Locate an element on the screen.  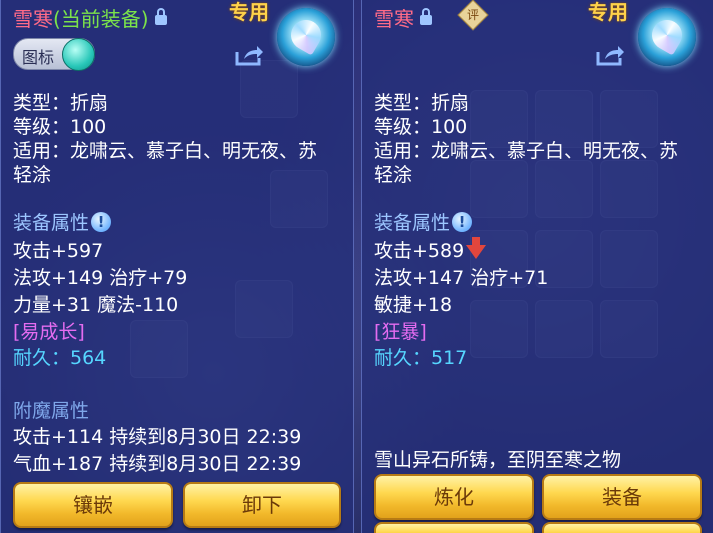
enchant-line: 气血+187 持续到8月30日 22:39 is located at coordinates (157, 464).